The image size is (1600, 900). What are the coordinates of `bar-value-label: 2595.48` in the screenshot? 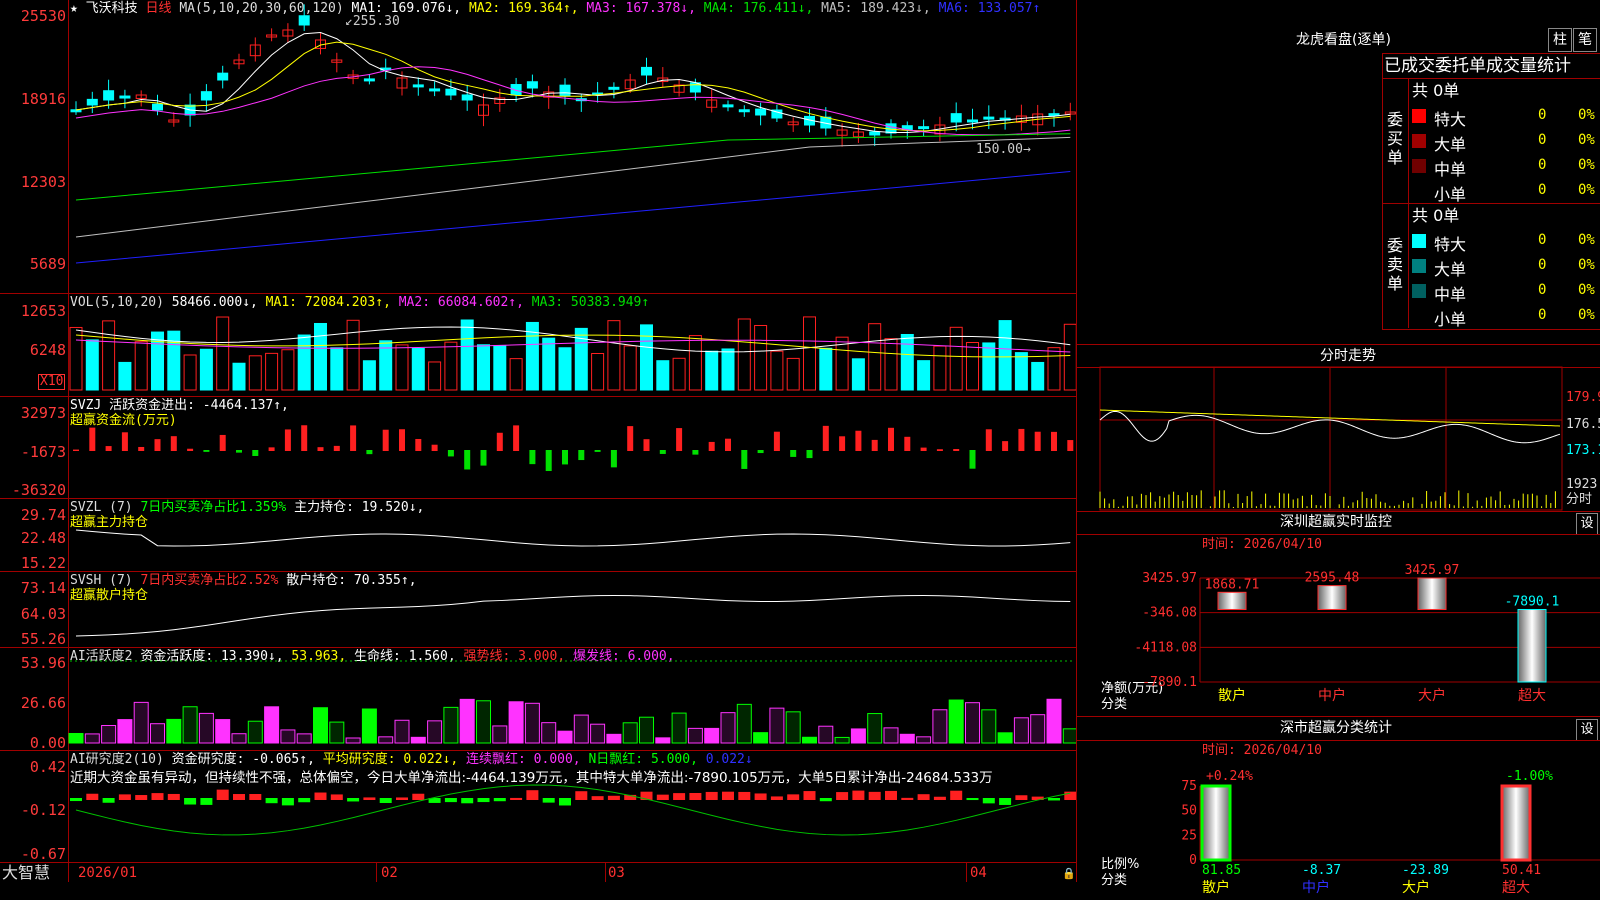 It's located at (1332, 578).